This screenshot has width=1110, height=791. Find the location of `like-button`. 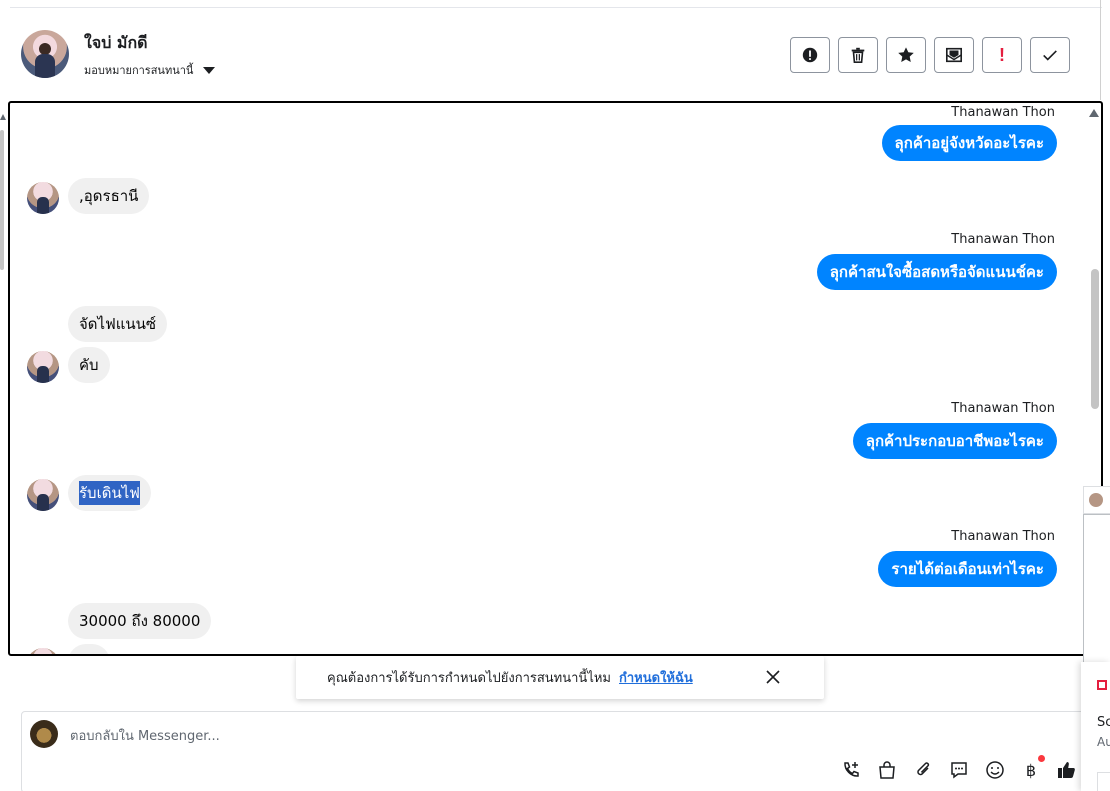

like-button is located at coordinates (1067, 770).